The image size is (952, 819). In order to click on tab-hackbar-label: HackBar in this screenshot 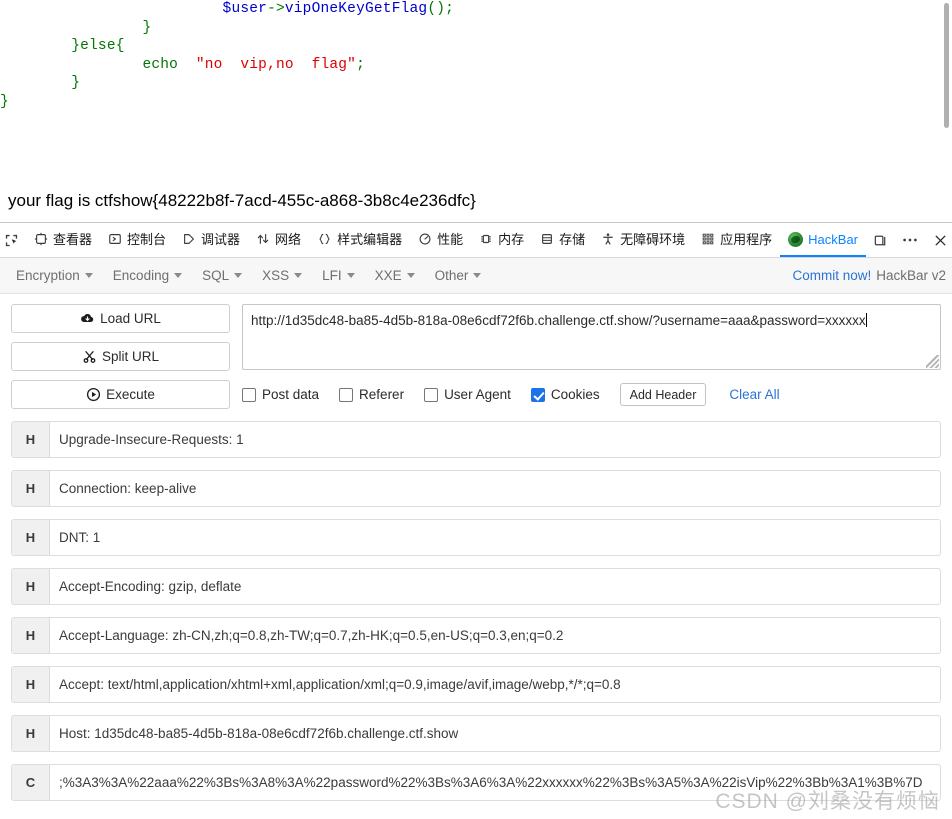, I will do `click(833, 239)`.